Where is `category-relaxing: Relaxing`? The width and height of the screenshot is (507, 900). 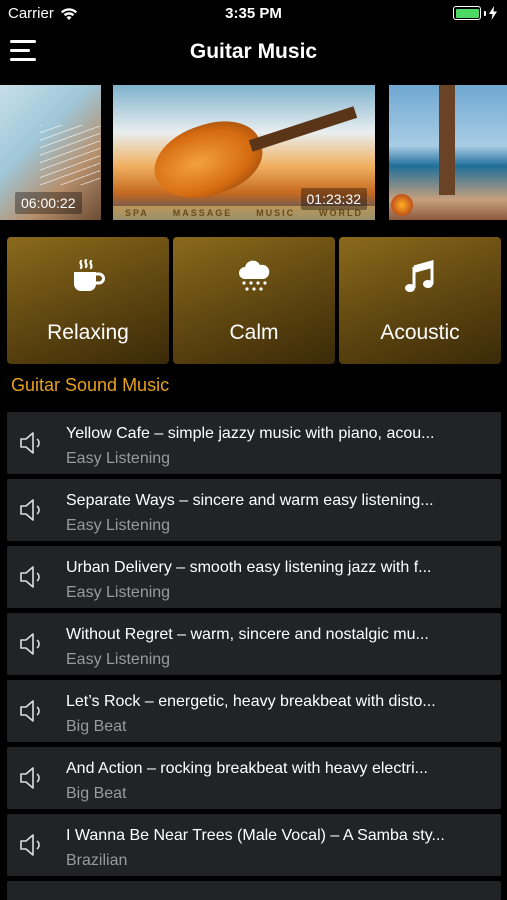
category-relaxing: Relaxing is located at coordinates (88, 300).